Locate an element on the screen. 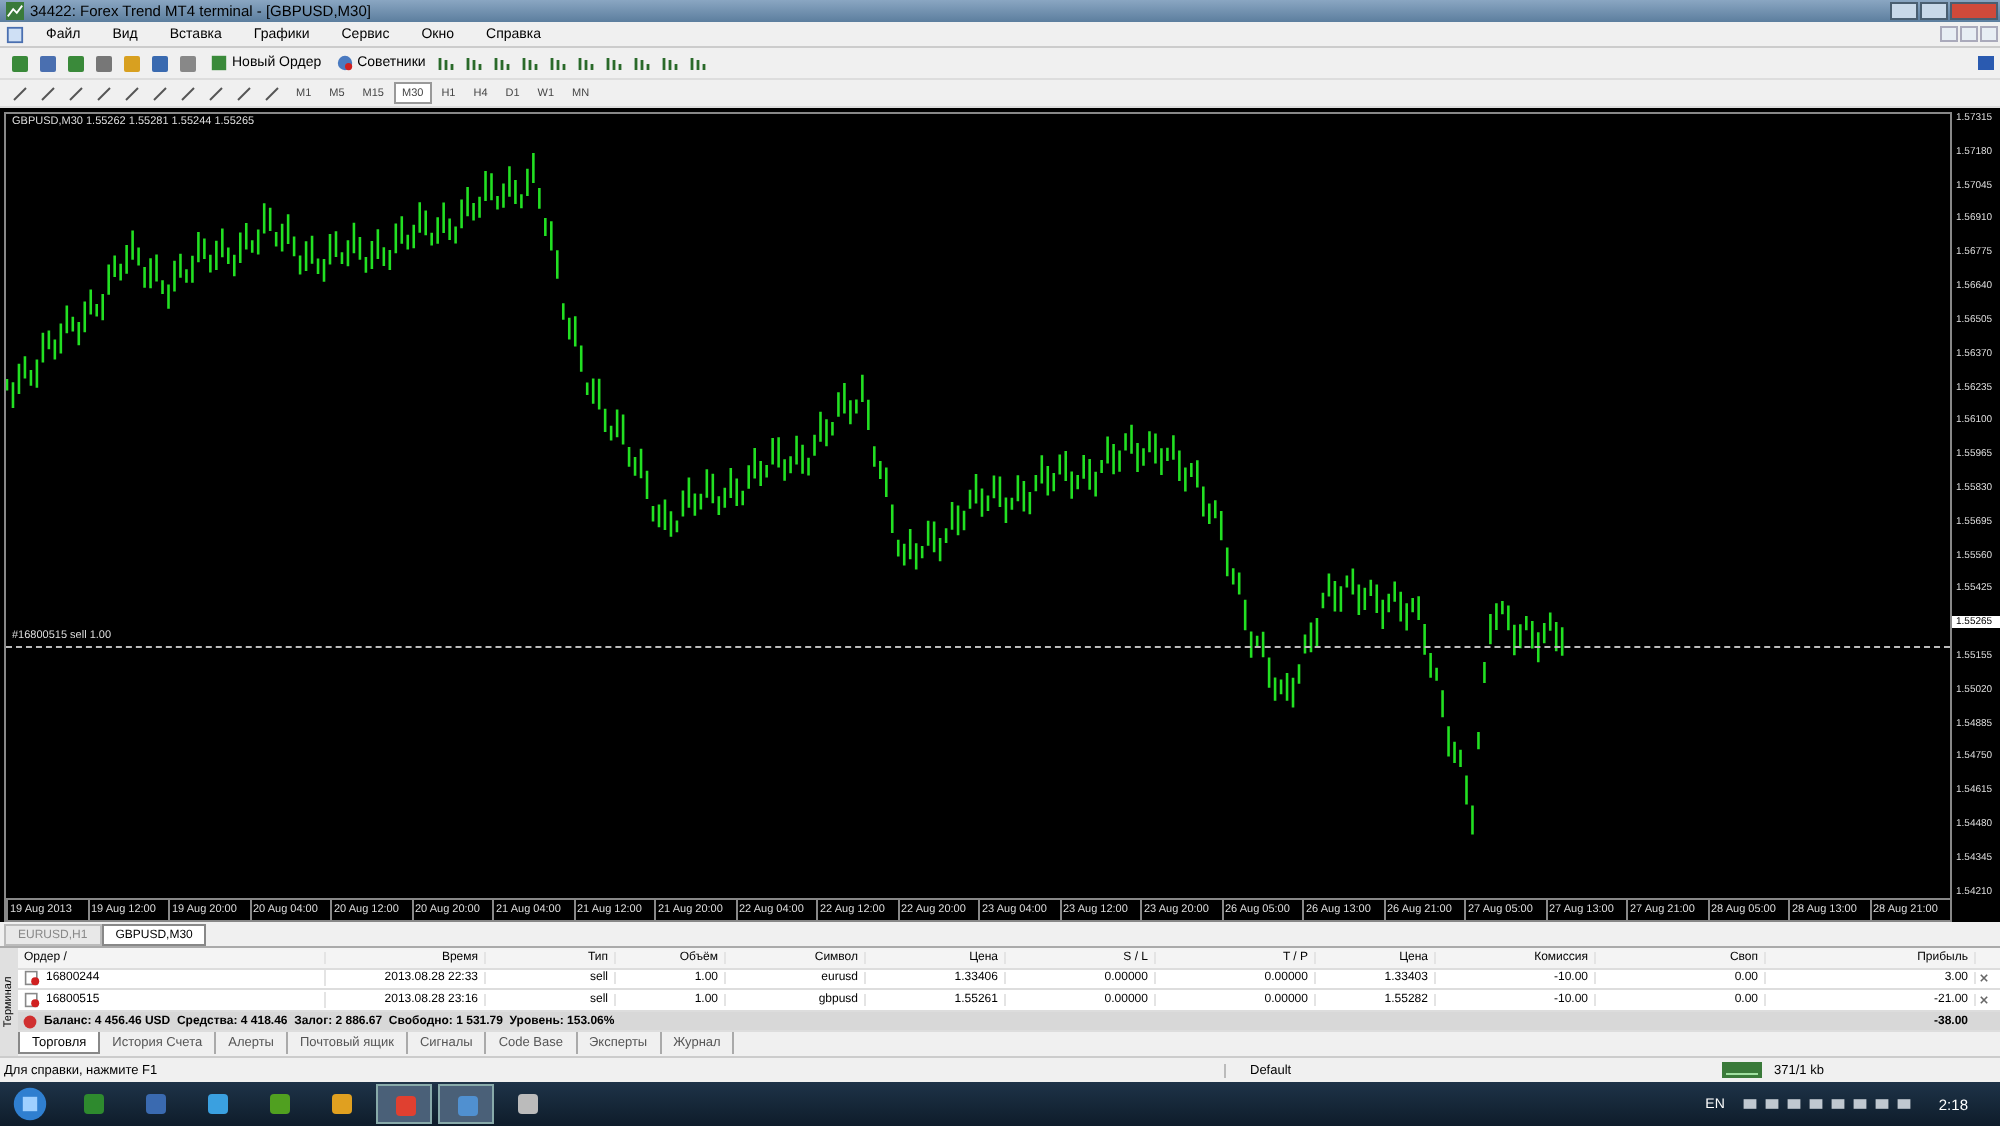 Image resolution: width=2000 pixels, height=1126 pixels. minimize-button is located at coordinates (1904, 11).